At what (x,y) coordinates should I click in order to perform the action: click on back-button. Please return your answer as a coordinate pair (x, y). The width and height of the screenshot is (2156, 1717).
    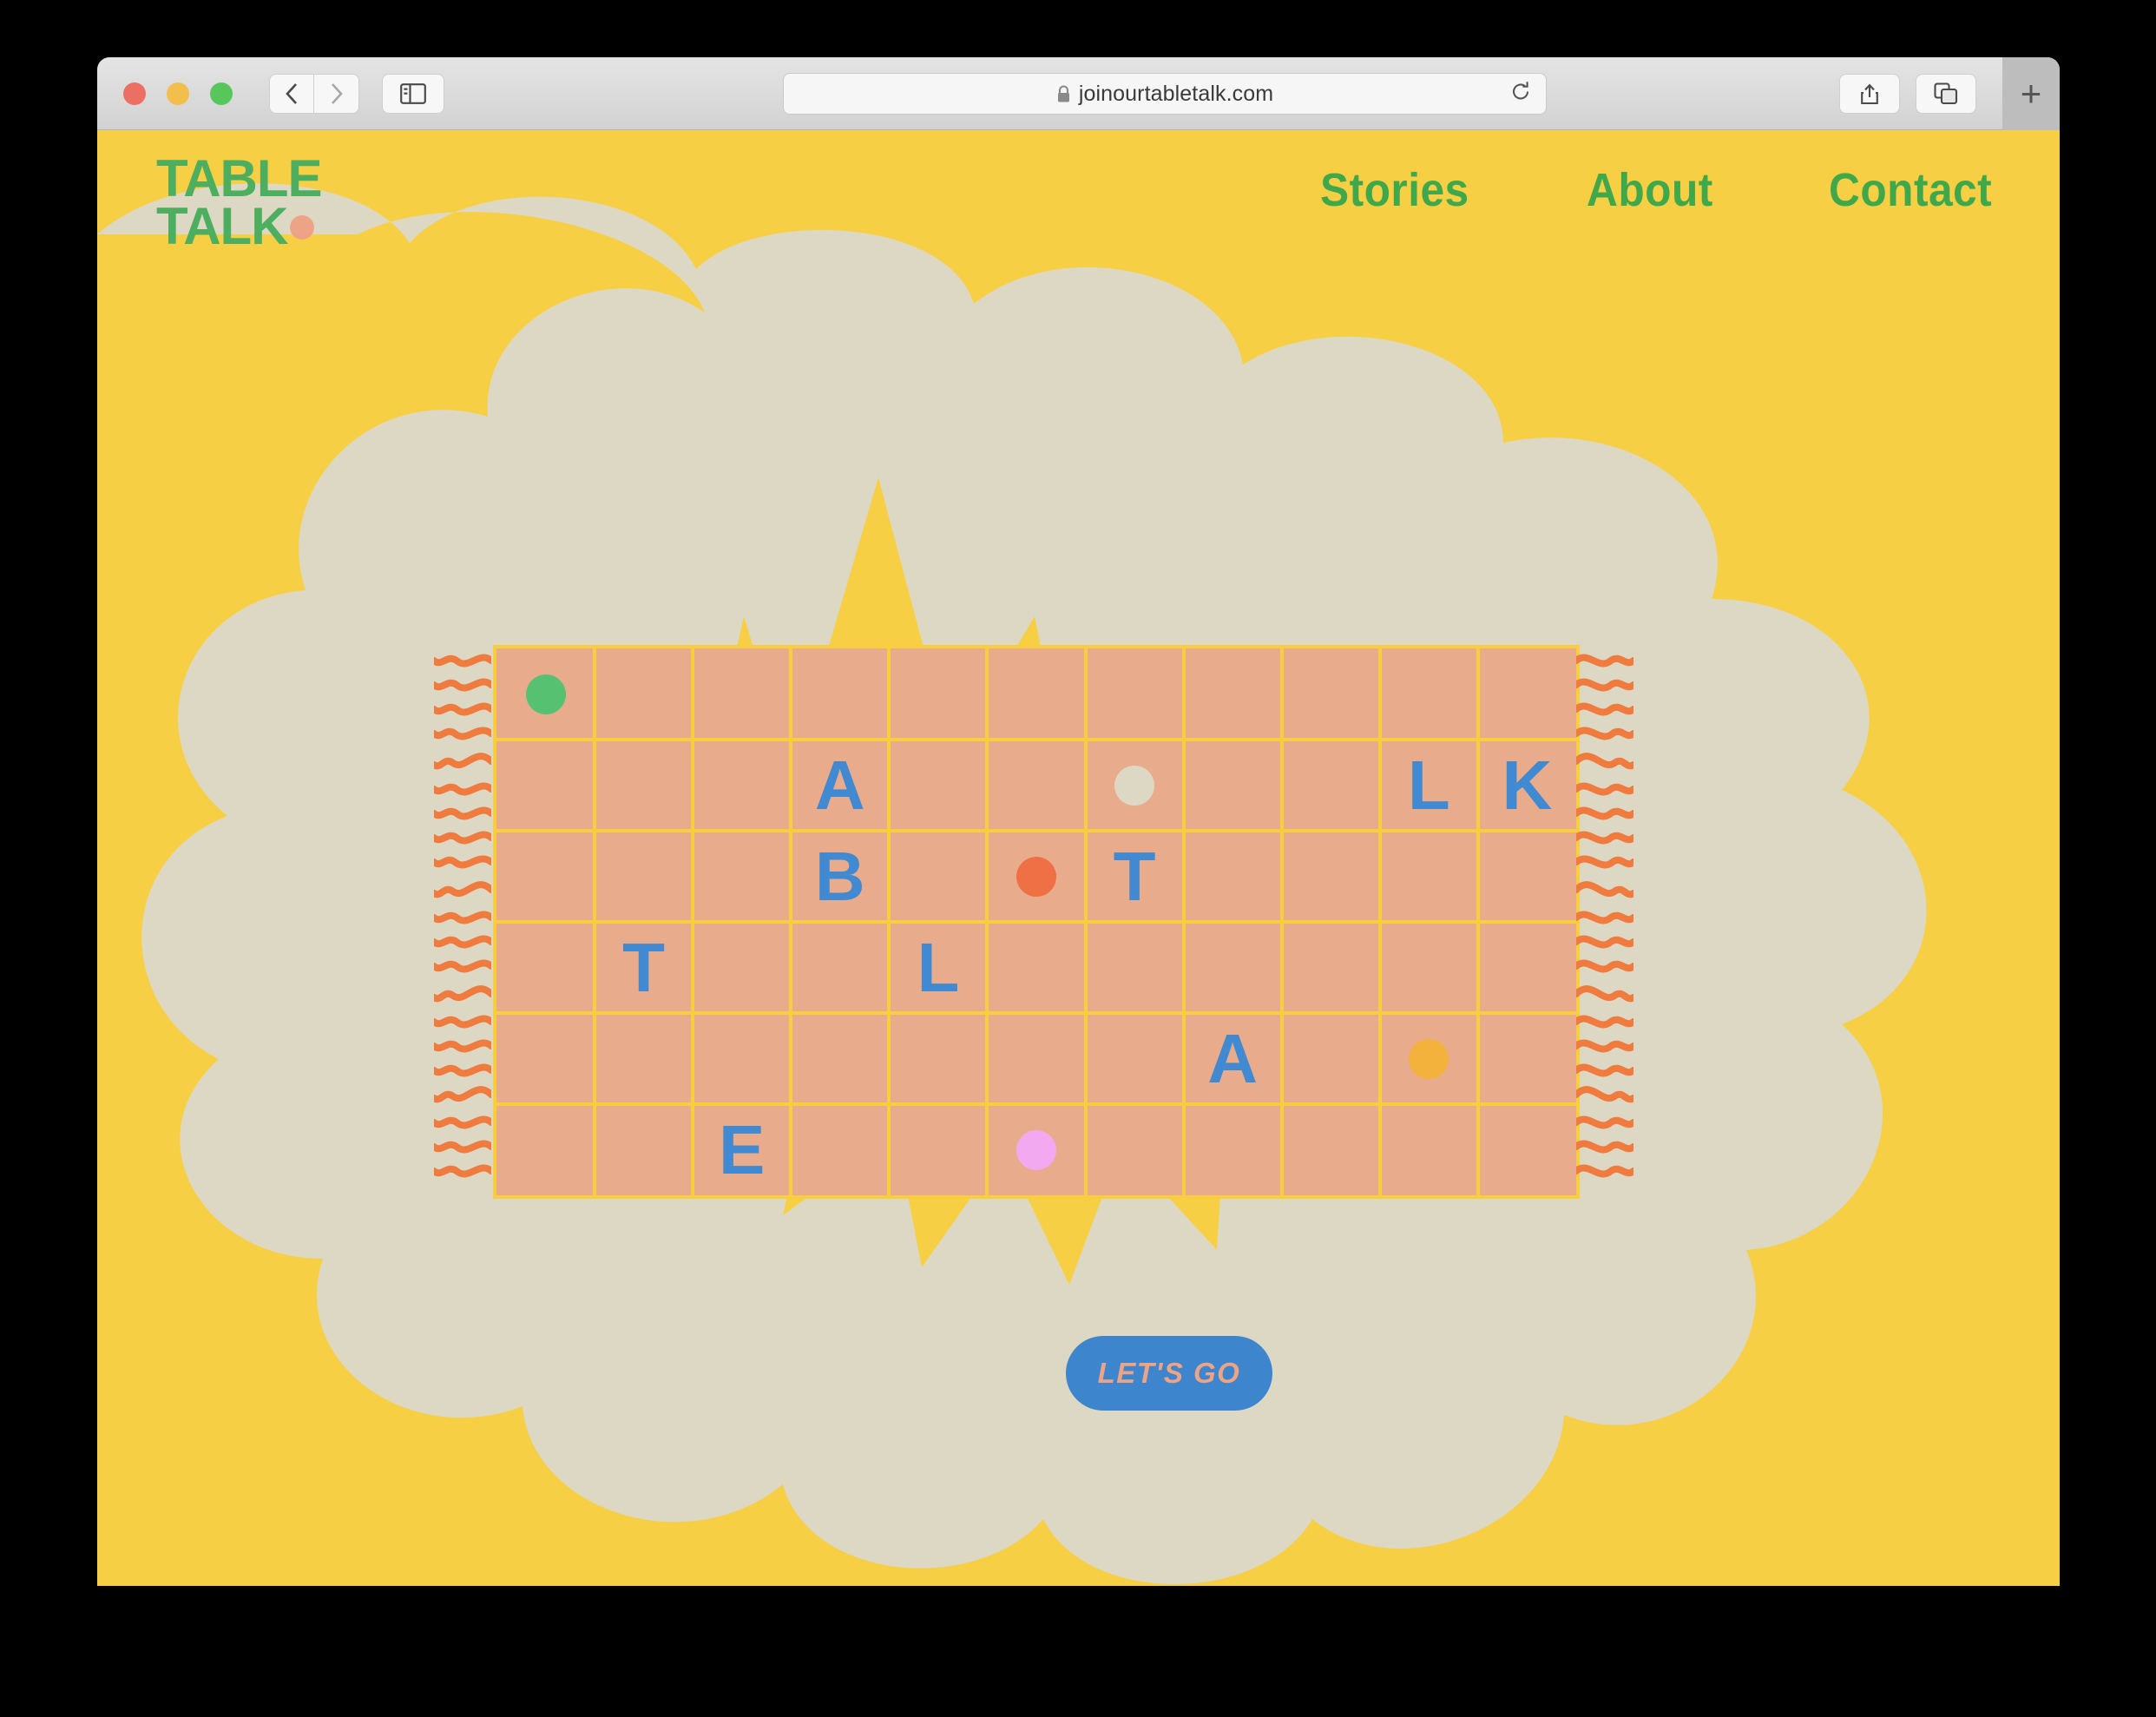
    Looking at the image, I should click on (291, 93).